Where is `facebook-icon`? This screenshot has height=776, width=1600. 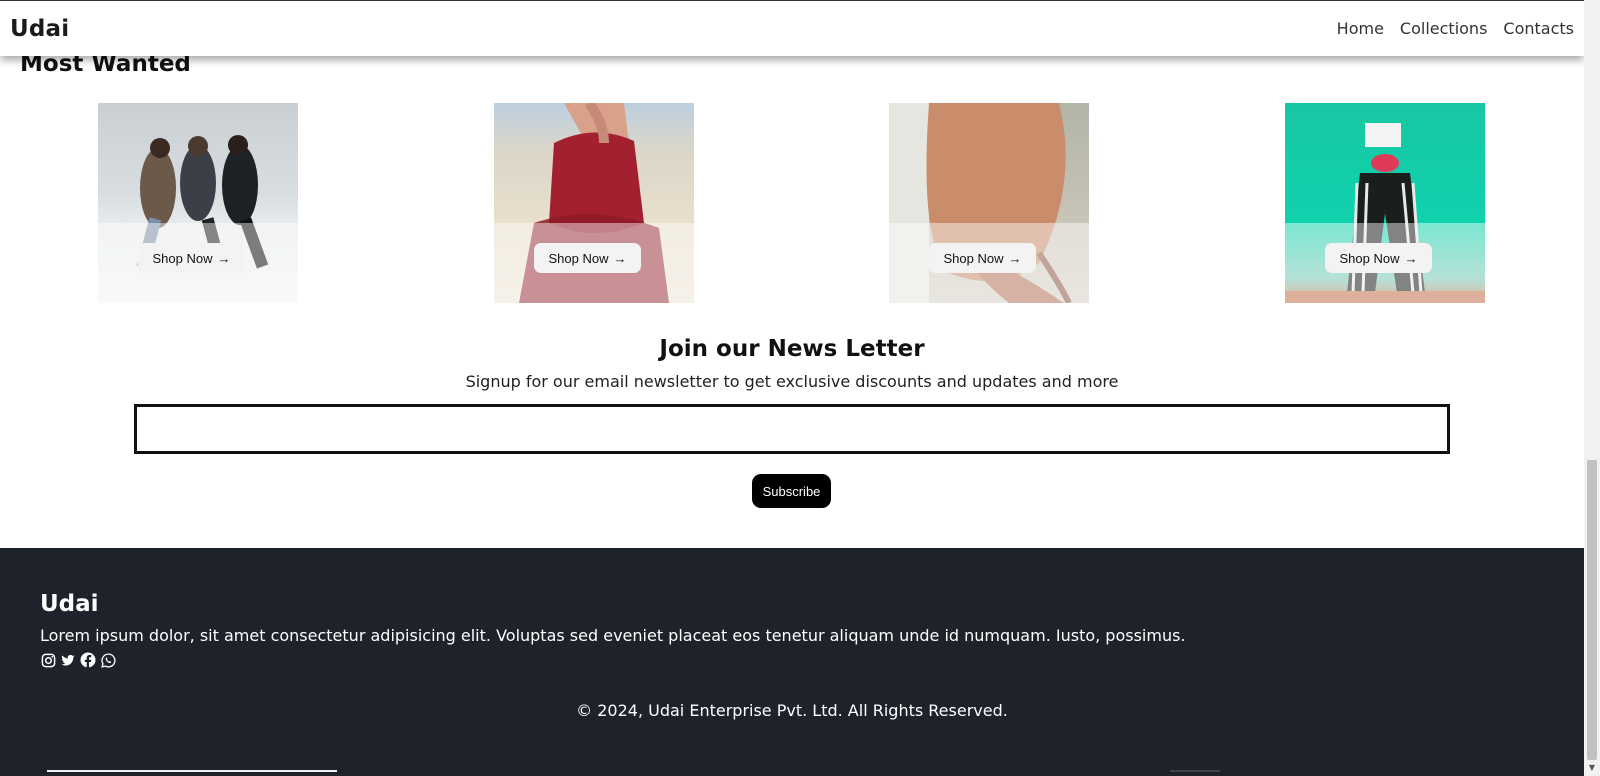 facebook-icon is located at coordinates (88, 660).